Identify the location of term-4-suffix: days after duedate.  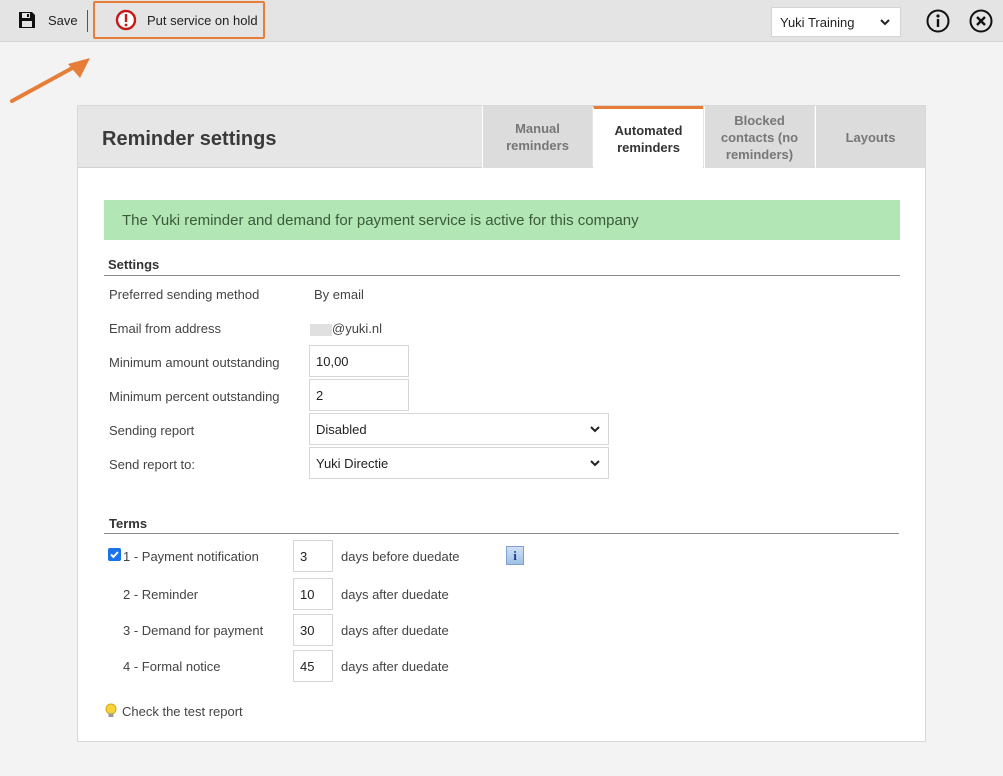
(395, 666).